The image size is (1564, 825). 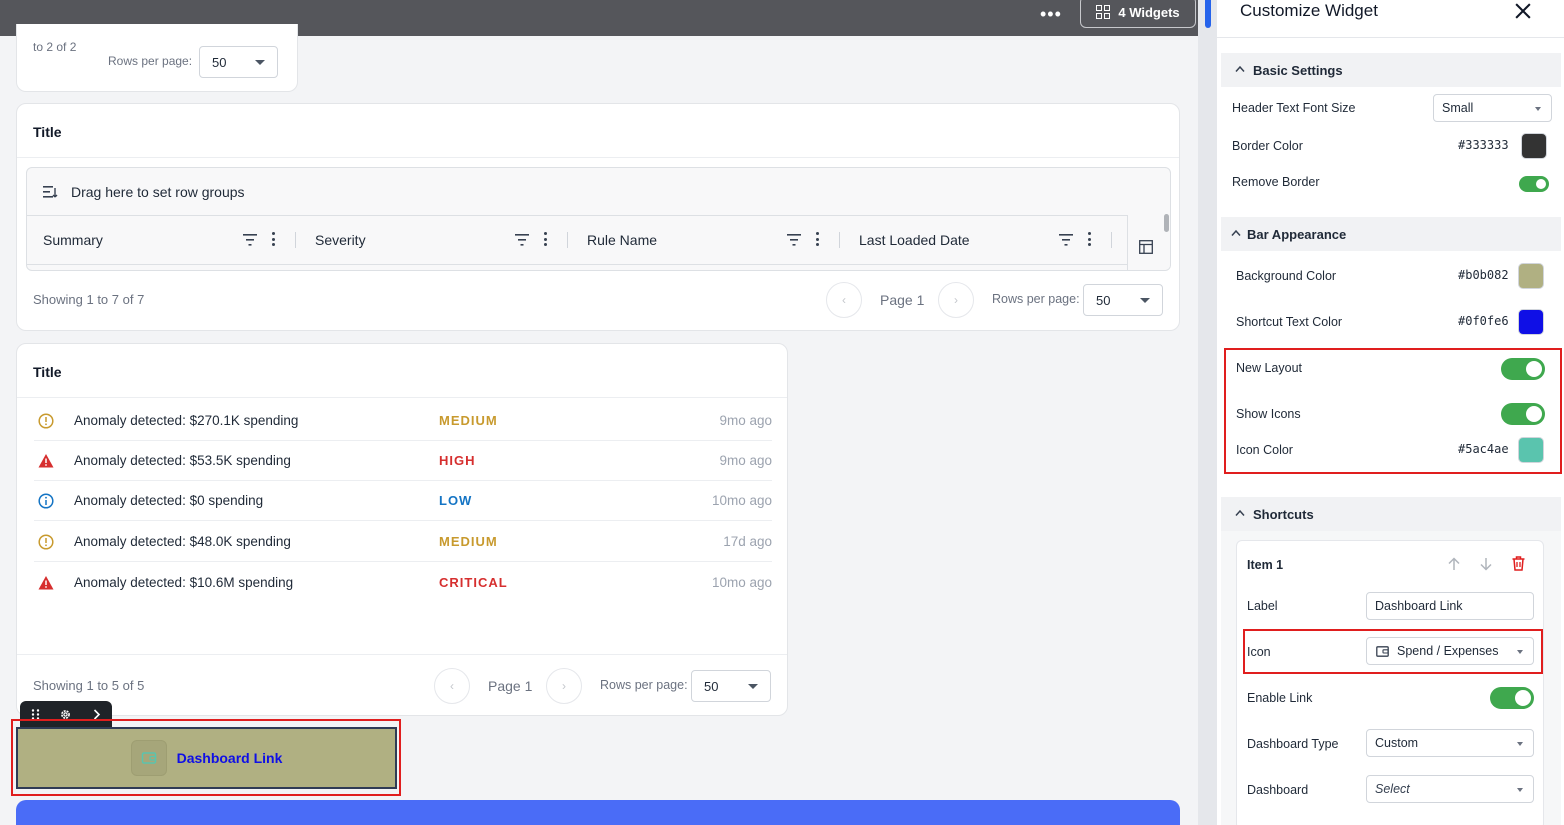 What do you see at coordinates (1268, 414) in the screenshot?
I see `show-icons-label: Show Icons` at bounding box center [1268, 414].